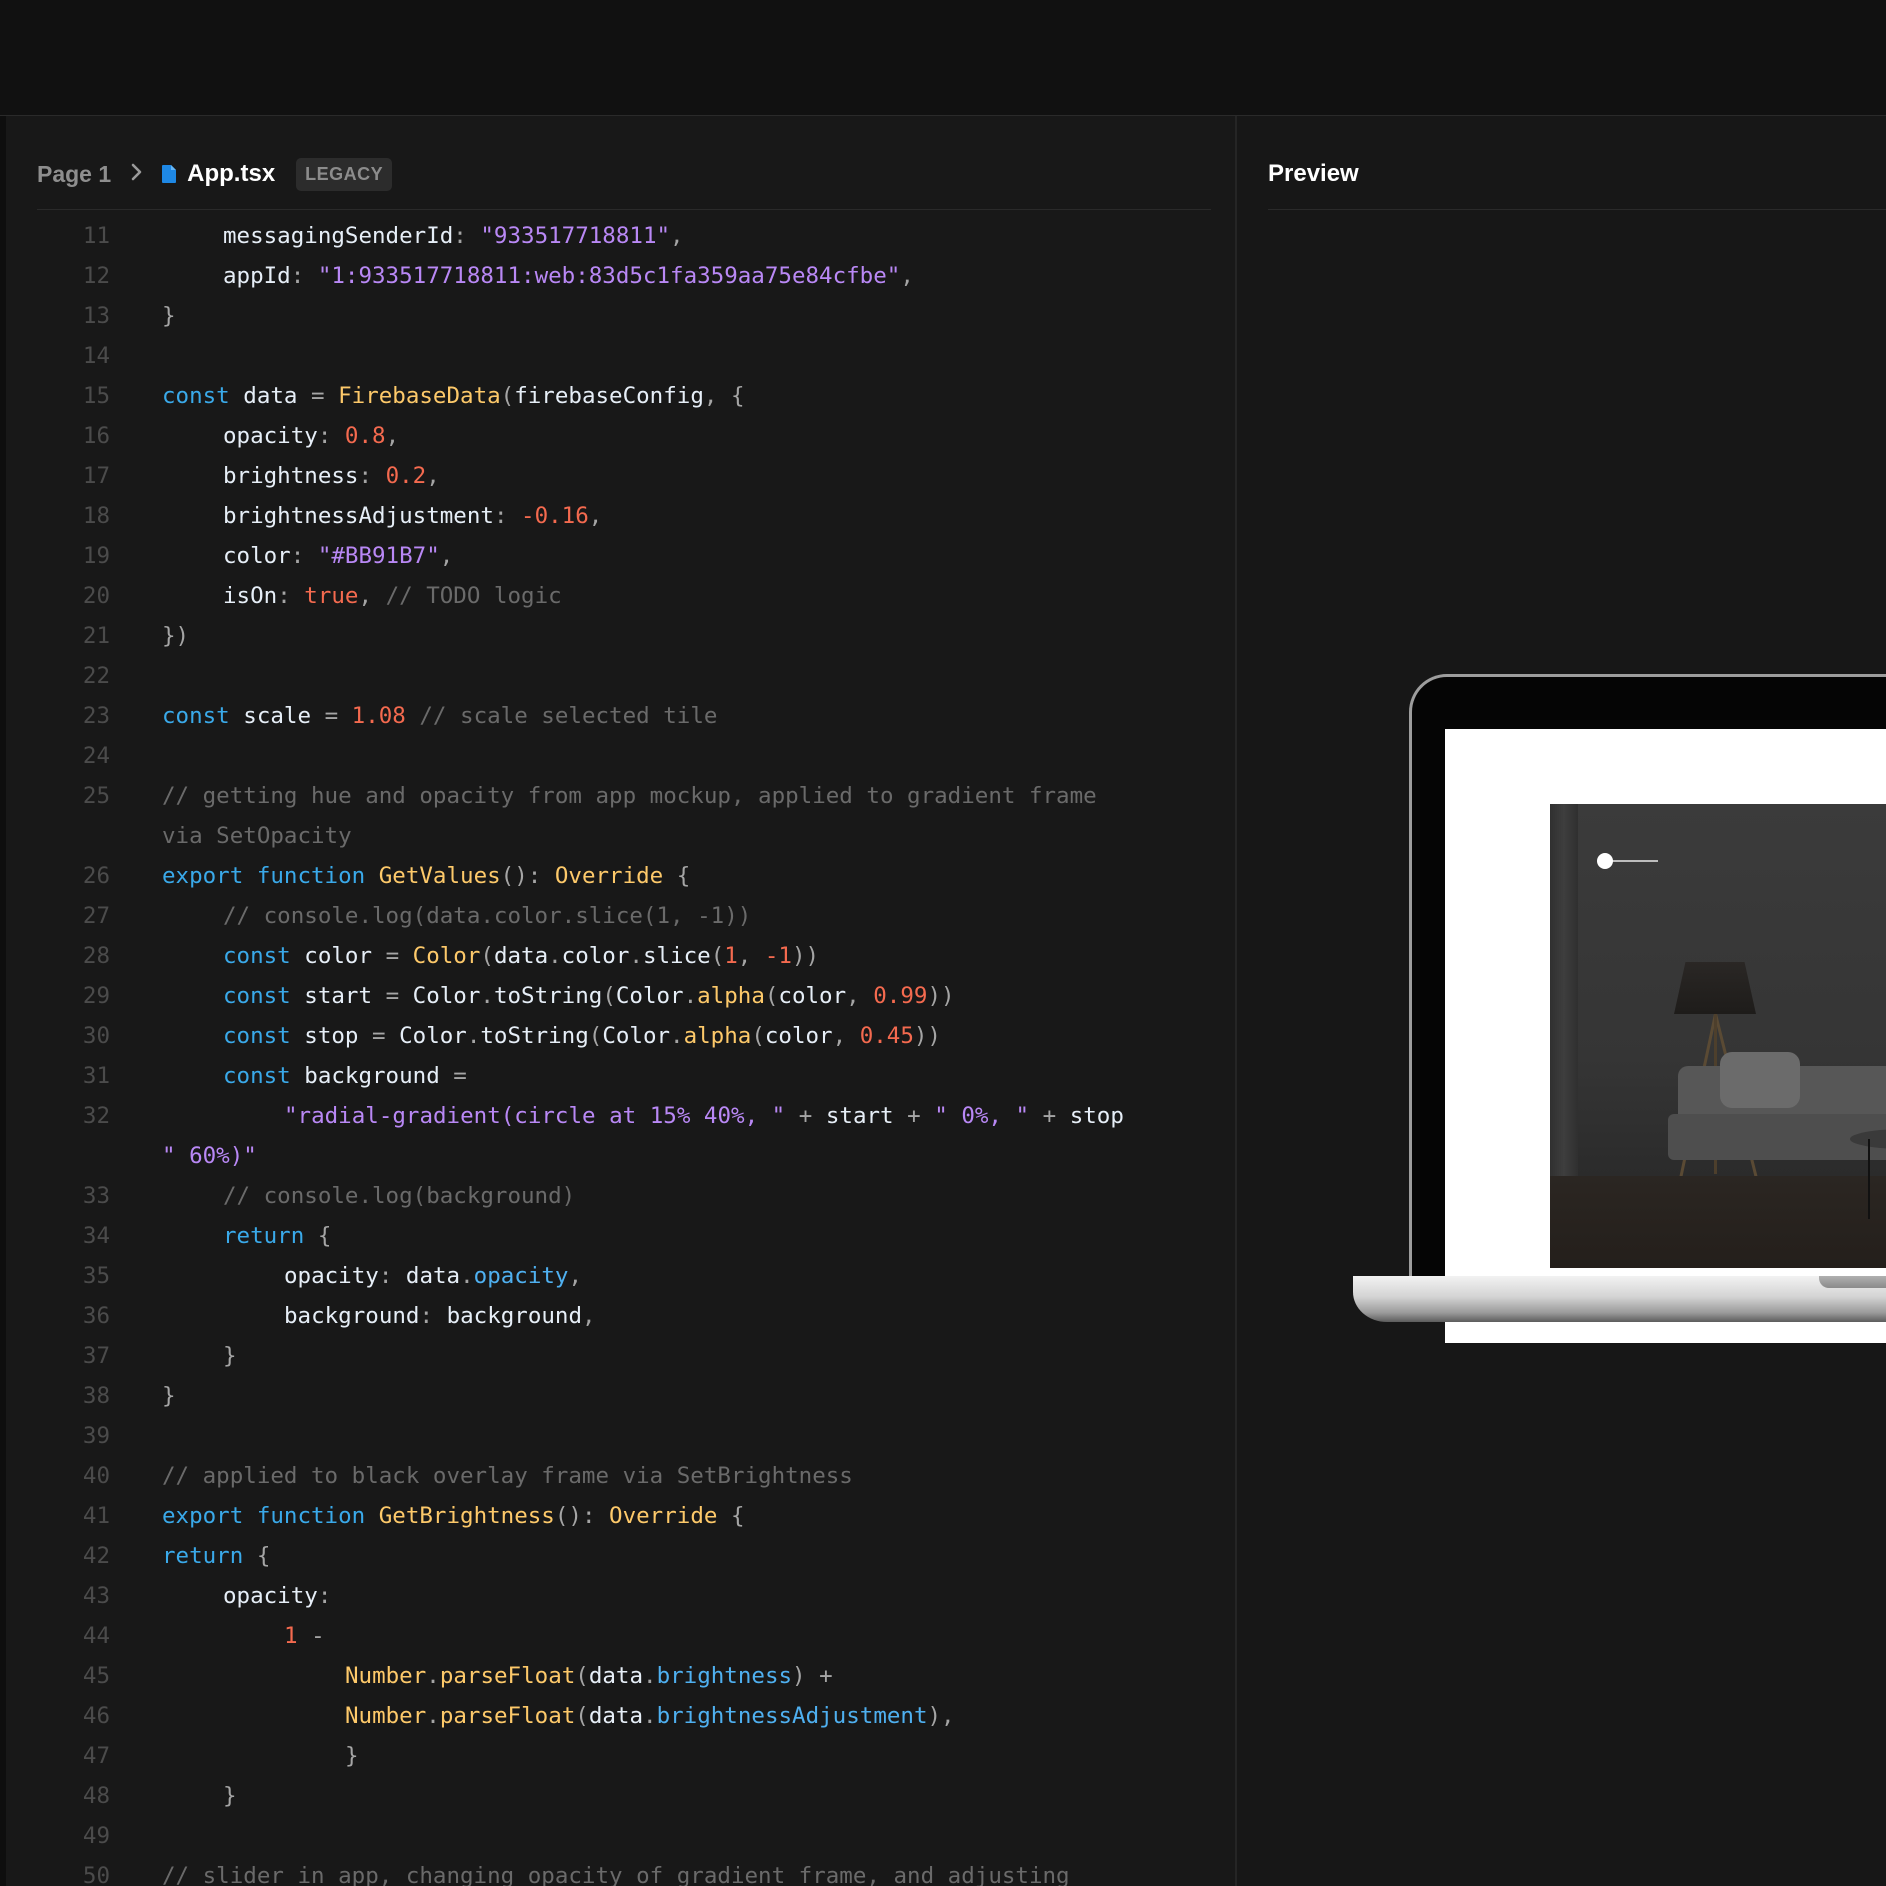  Describe the element at coordinates (311, 436) in the screenshot. I see `code-line: opacity: 0.8,` at that location.